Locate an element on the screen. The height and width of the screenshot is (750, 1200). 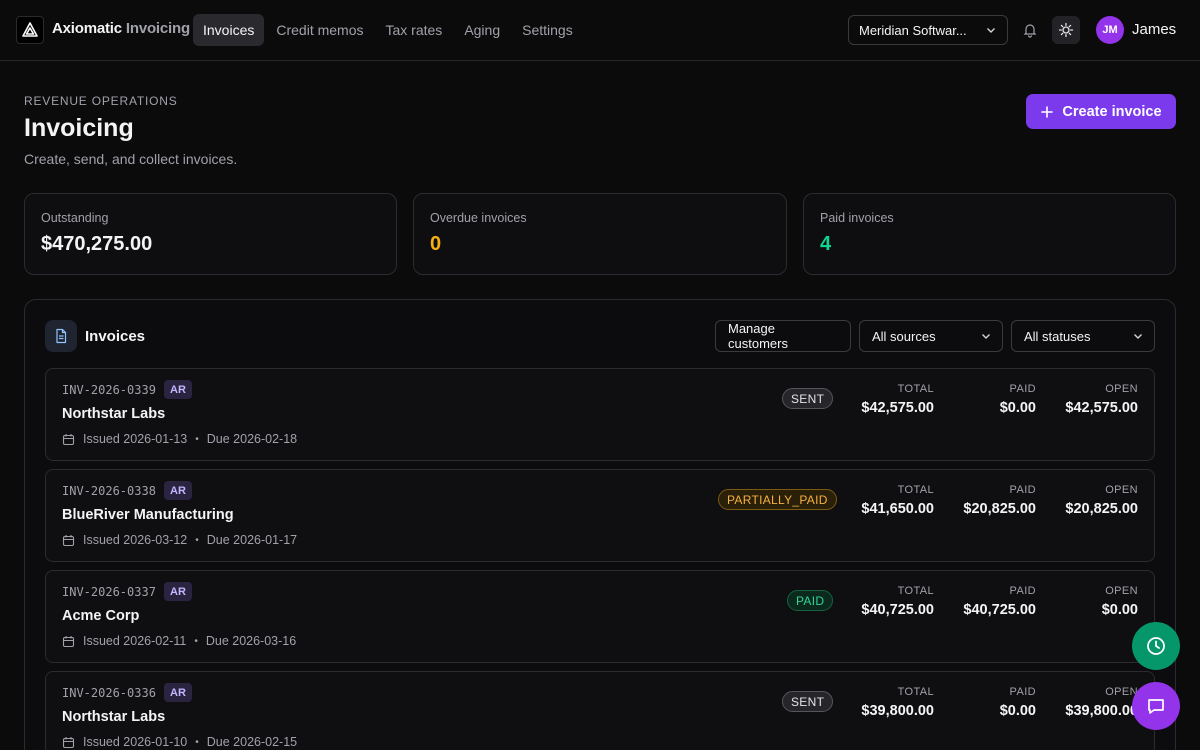
issued-date: Issued 2026-03-12 is located at coordinates (135, 540).